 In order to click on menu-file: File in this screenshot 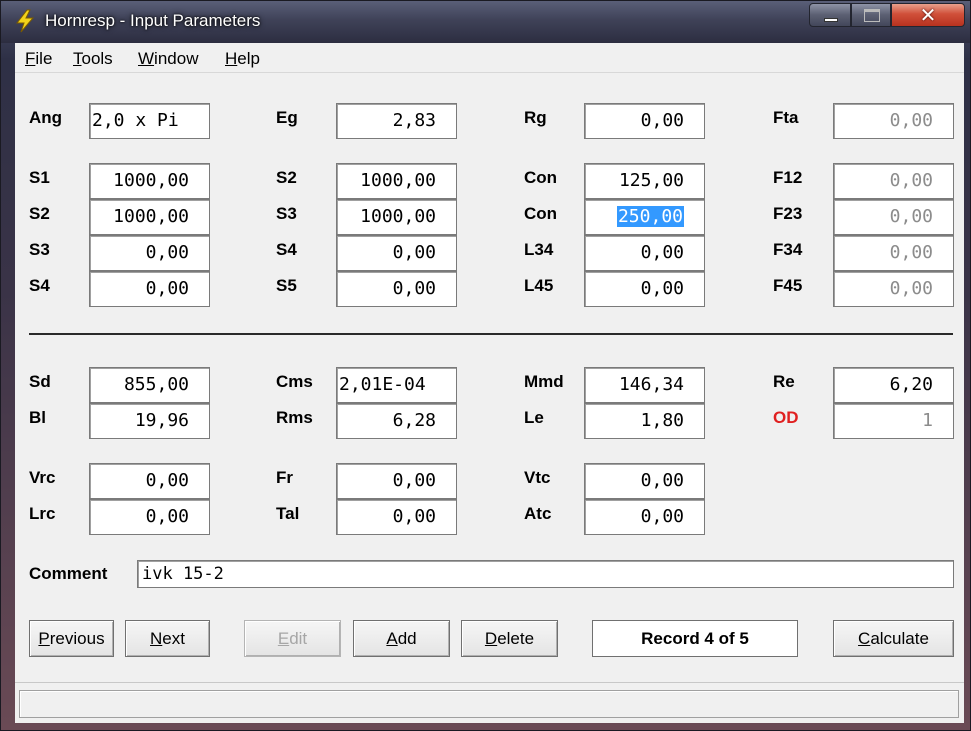, I will do `click(38, 59)`.